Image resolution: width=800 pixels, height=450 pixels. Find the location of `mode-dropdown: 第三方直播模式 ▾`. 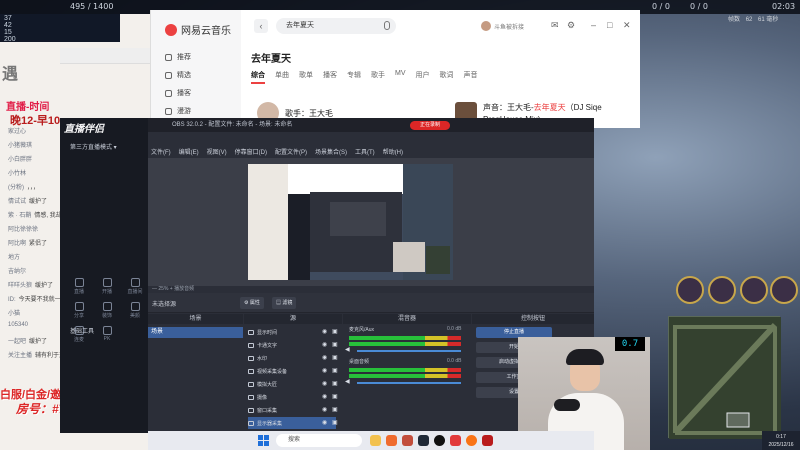

mode-dropdown: 第三方直播模式 ▾ is located at coordinates (93, 146).